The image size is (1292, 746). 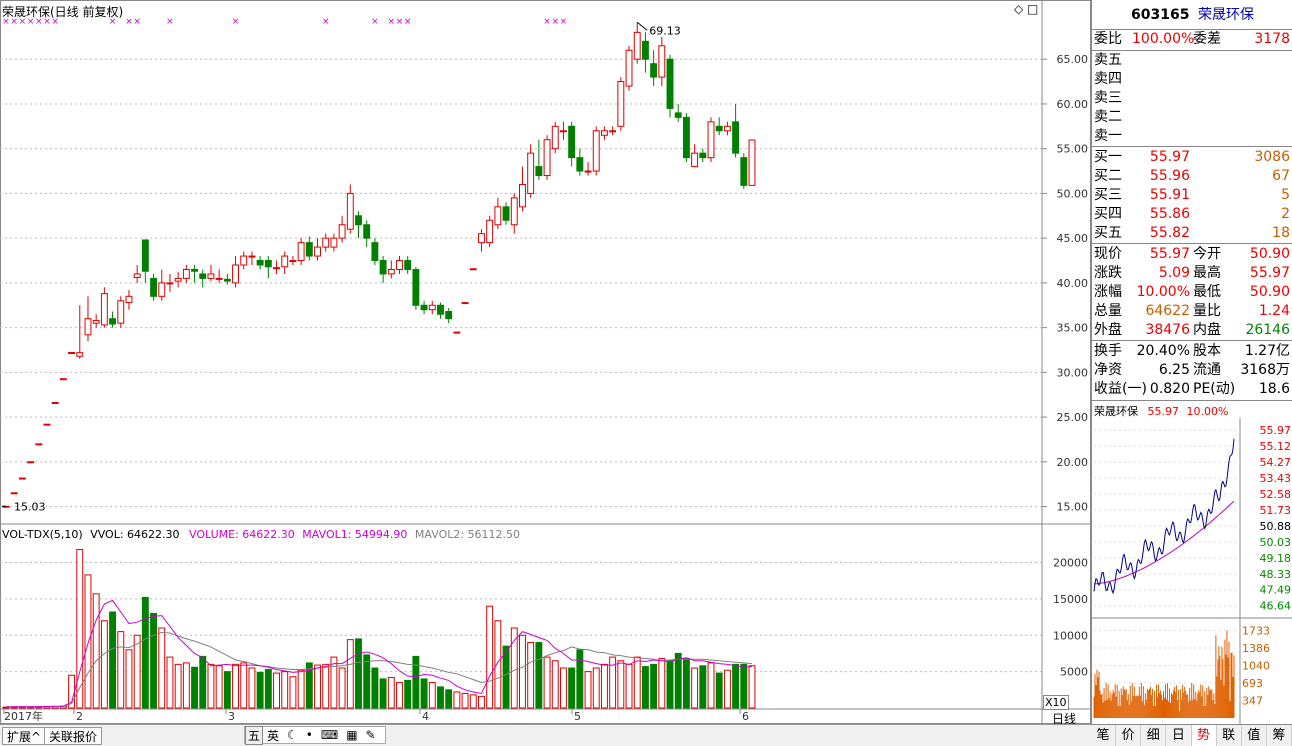 What do you see at coordinates (1073, 417) in the screenshot?
I see `price-tick-label: 25.00` at bounding box center [1073, 417].